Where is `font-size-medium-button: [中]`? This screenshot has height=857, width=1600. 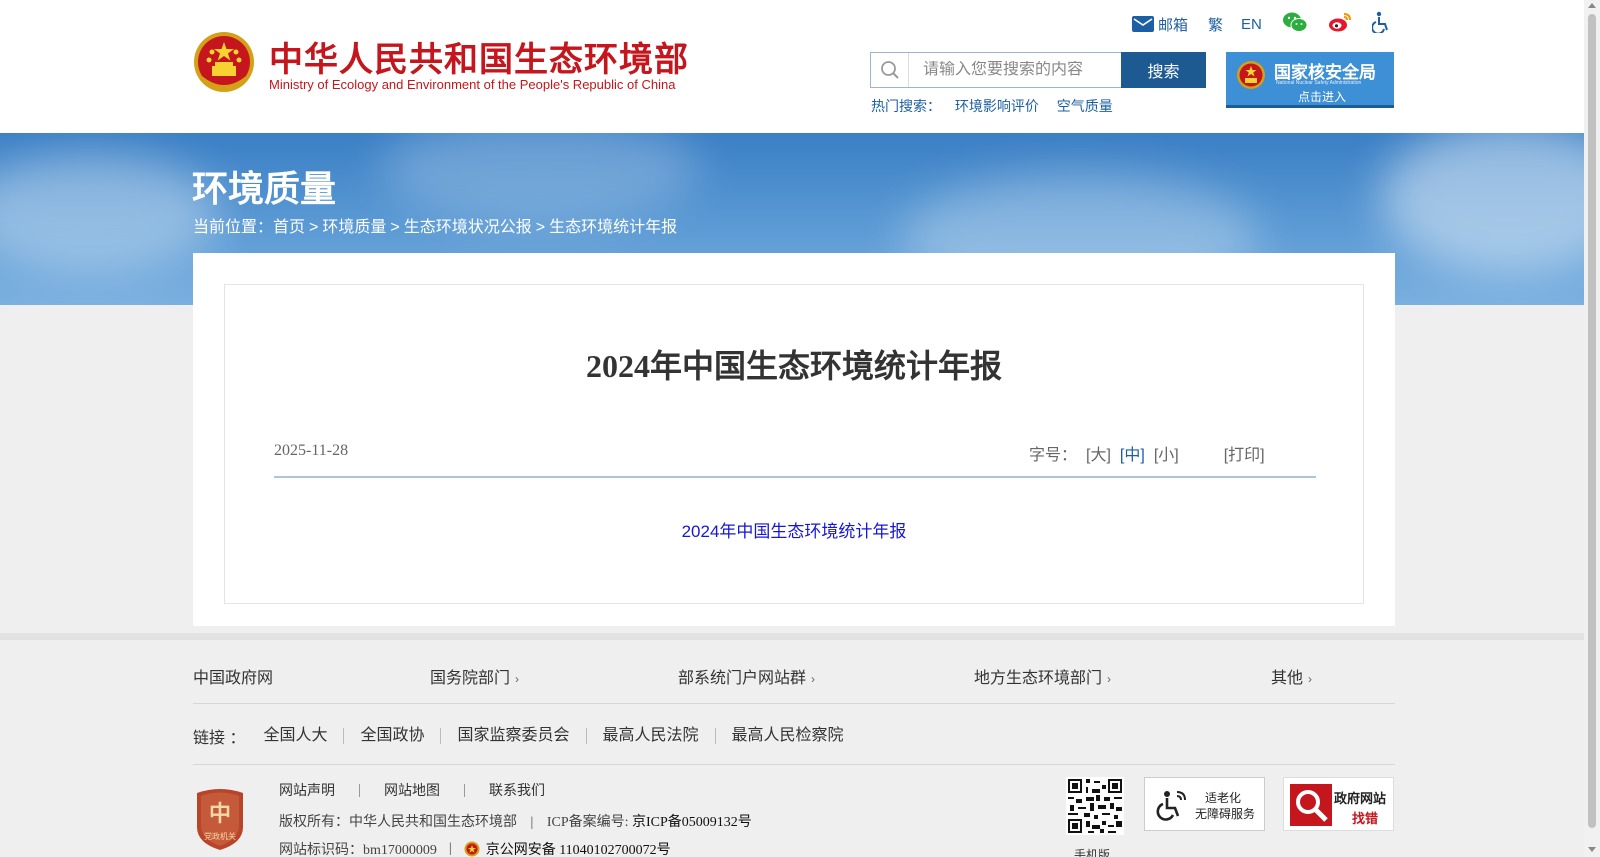 font-size-medium-button: [中] is located at coordinates (1132, 453).